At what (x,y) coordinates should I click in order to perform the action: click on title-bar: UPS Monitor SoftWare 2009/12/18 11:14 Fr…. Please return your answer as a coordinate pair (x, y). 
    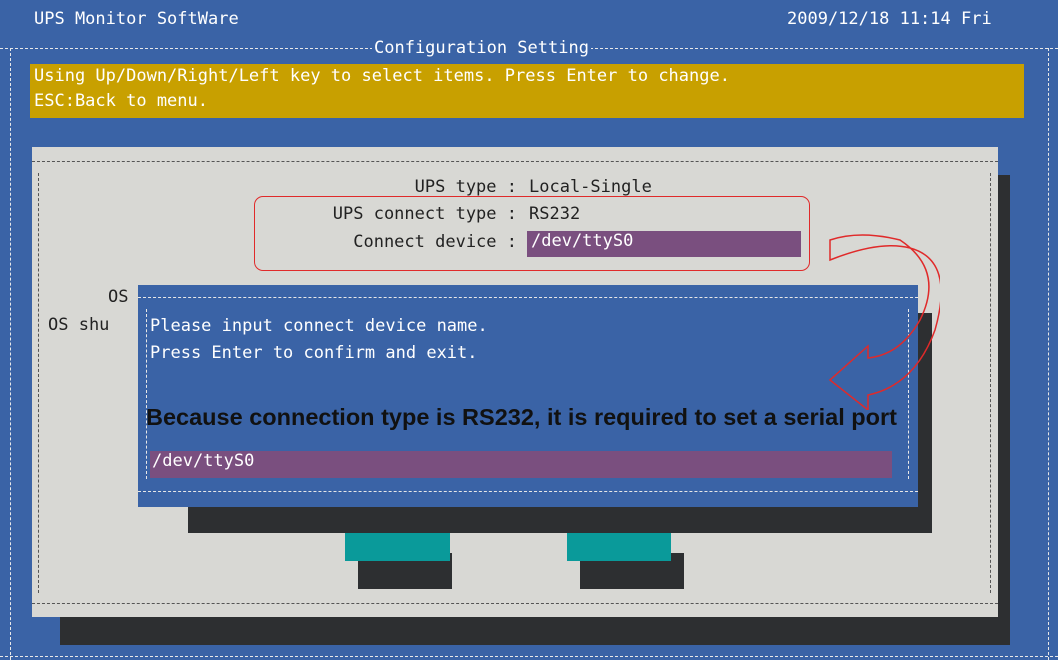
    Looking at the image, I should click on (529, 20).